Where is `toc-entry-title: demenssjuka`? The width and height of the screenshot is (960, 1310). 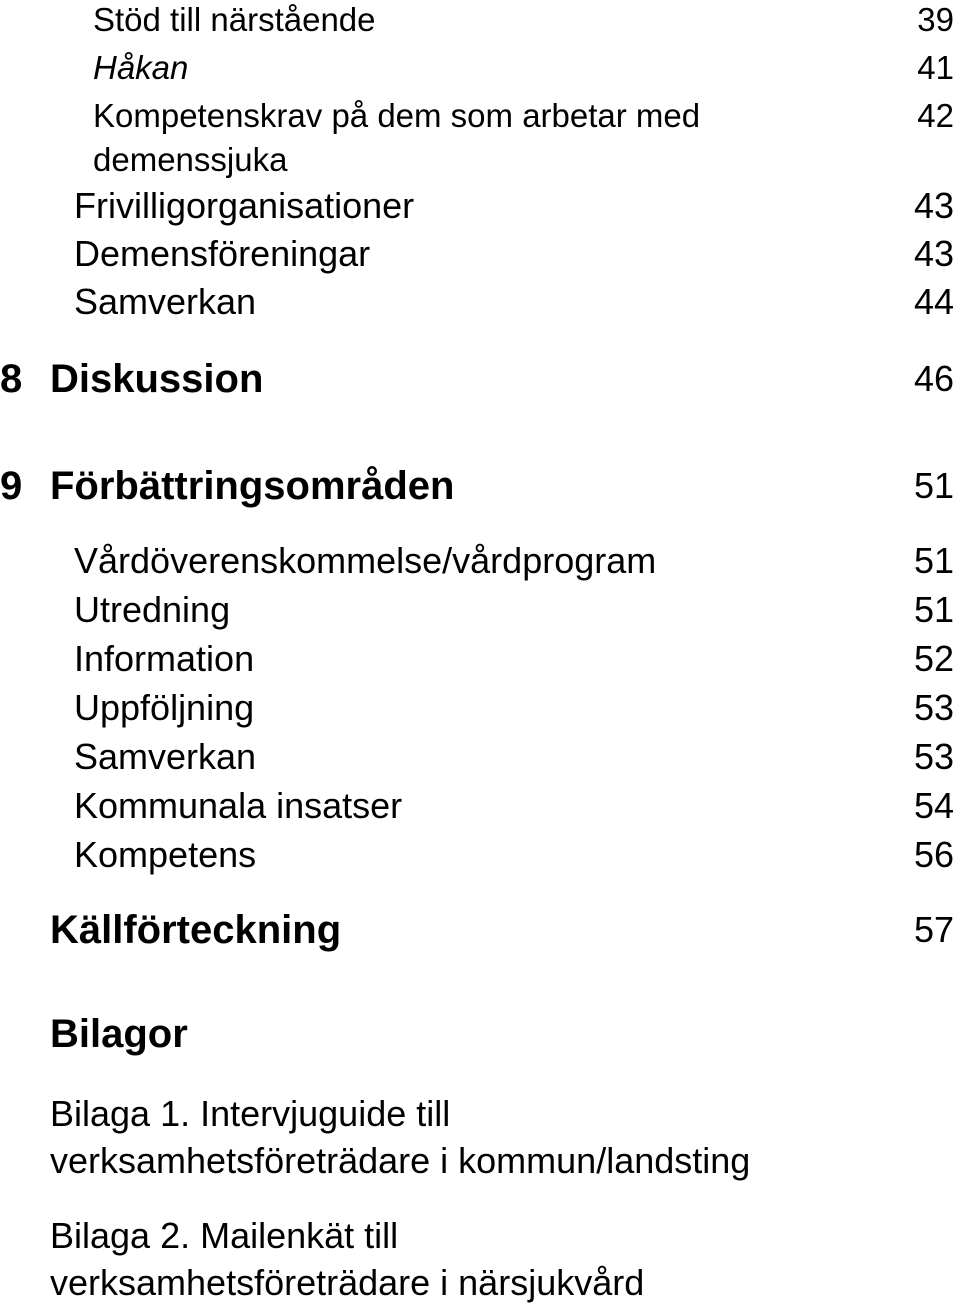
toc-entry-title: demenssjuka is located at coordinates (190, 159).